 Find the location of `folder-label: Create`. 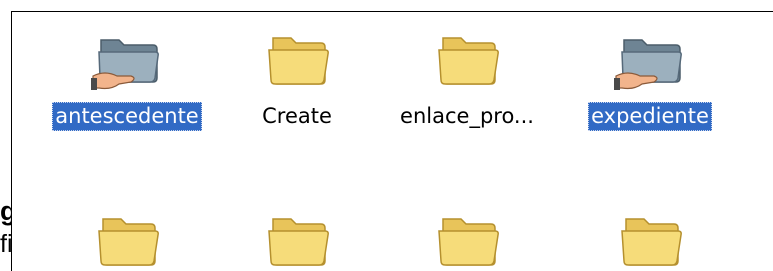

folder-label: Create is located at coordinates (297, 116).